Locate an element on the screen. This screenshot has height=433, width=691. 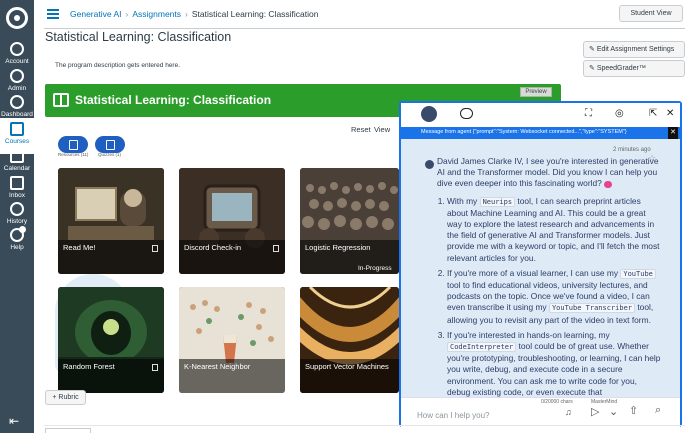
card-k-nearest-neighbor: K-Nearest Neighbor is located at coordinates (232, 340).